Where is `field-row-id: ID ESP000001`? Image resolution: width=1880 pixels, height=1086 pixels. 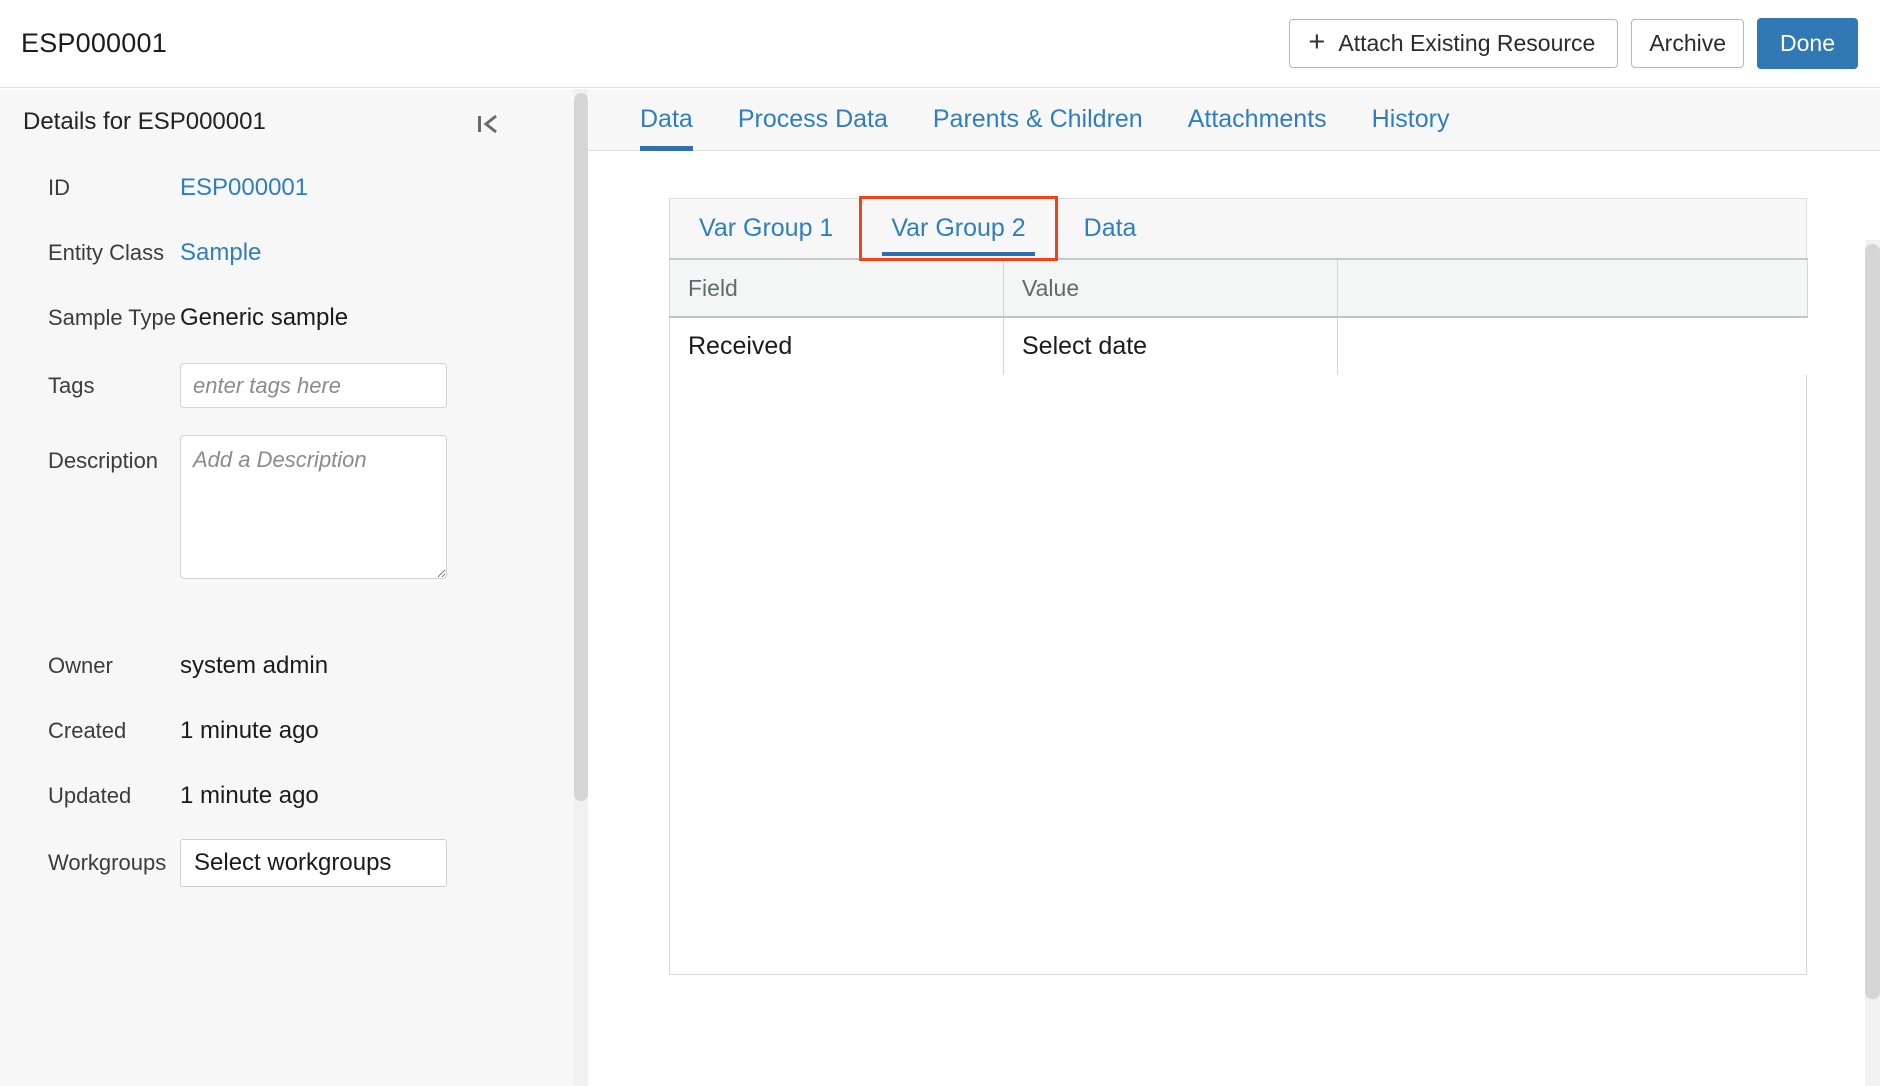 field-row-id: ID ESP000001 is located at coordinates (293, 187).